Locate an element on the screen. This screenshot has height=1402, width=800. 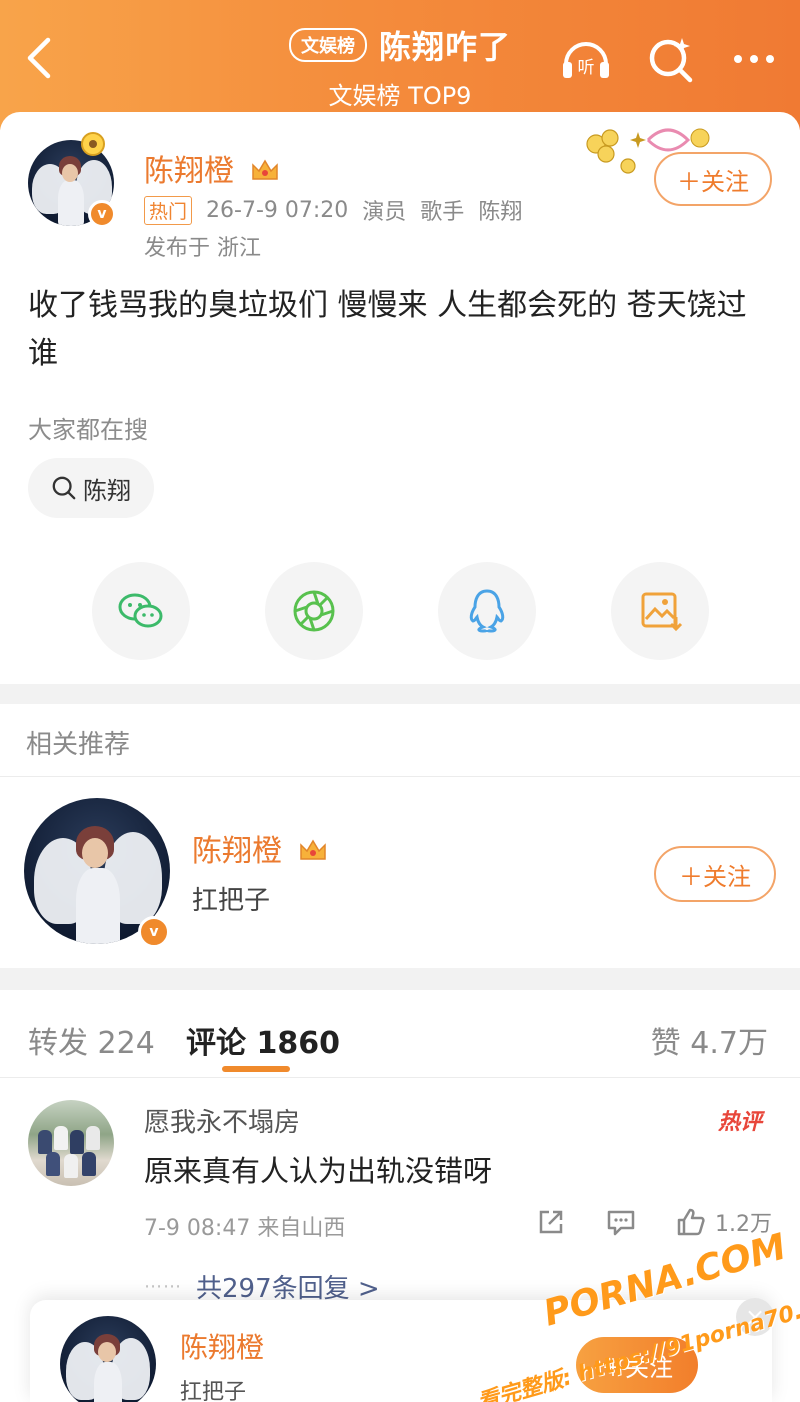
share-out-icon is located at coordinates (551, 1222).